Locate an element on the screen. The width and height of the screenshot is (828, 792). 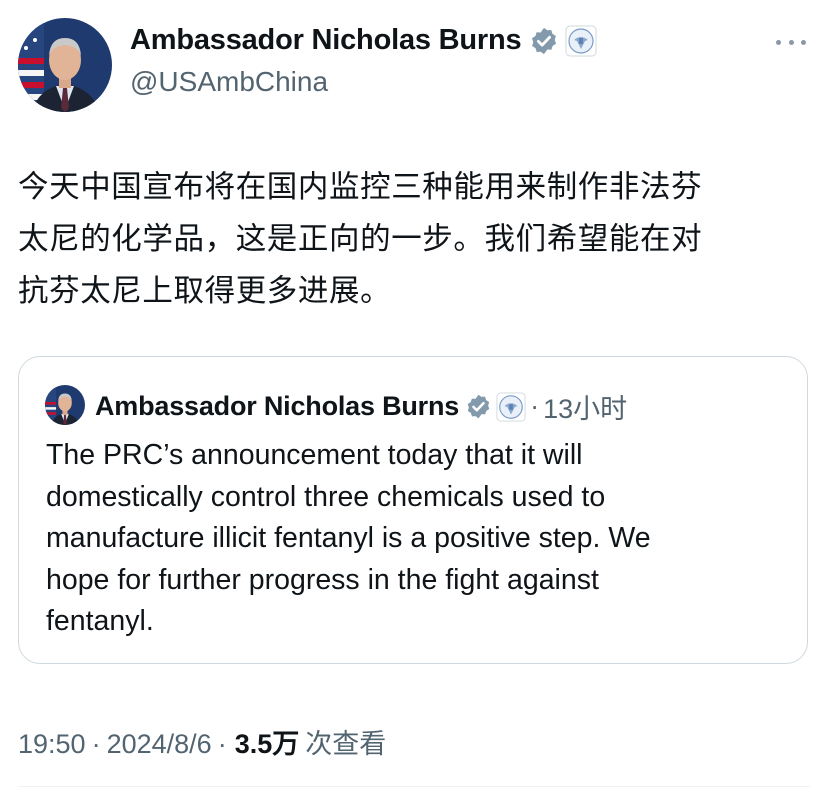
quoted-author-name: Ambassador Nicholas Burns is located at coordinates (277, 406).